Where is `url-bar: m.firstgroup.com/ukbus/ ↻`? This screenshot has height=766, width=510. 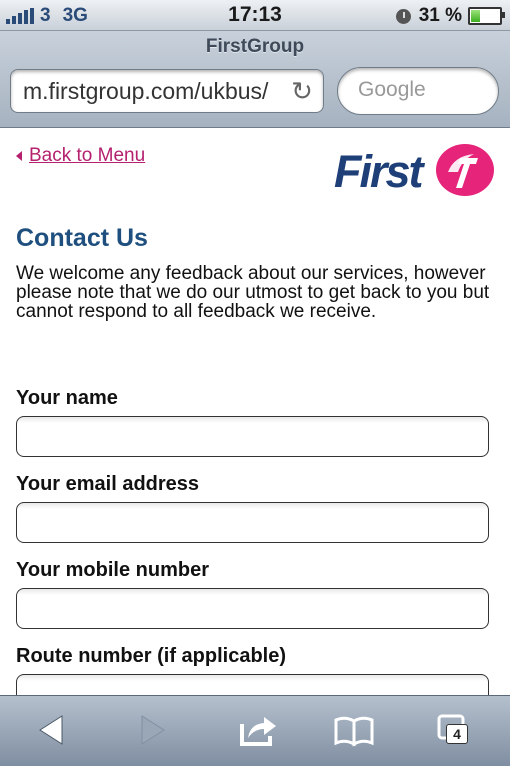
url-bar: m.firstgroup.com/ukbus/ ↻ is located at coordinates (167, 91).